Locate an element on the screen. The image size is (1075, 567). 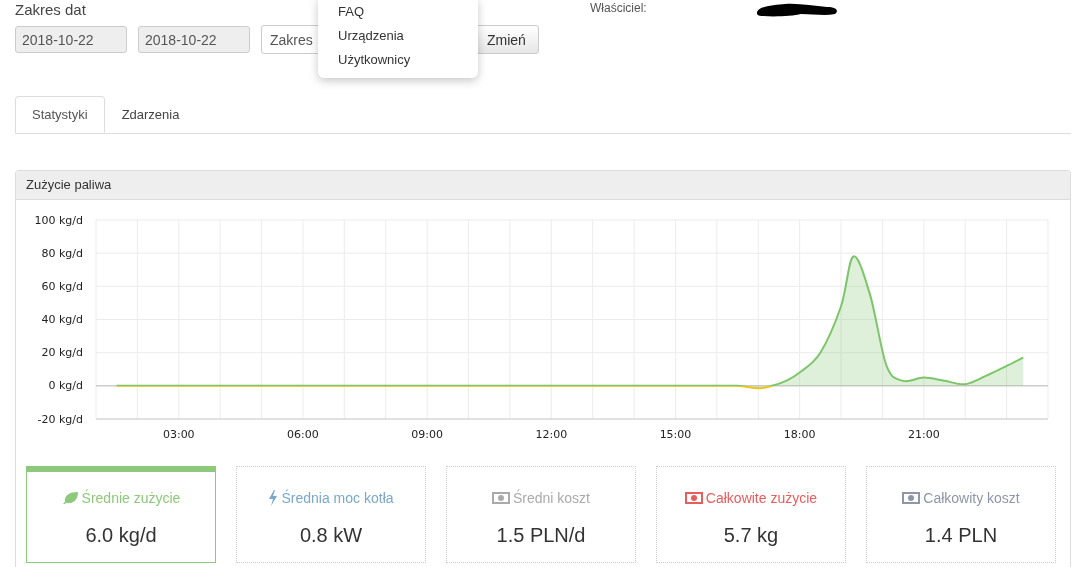
x-axis-label: 03:00 is located at coordinates (178, 434).